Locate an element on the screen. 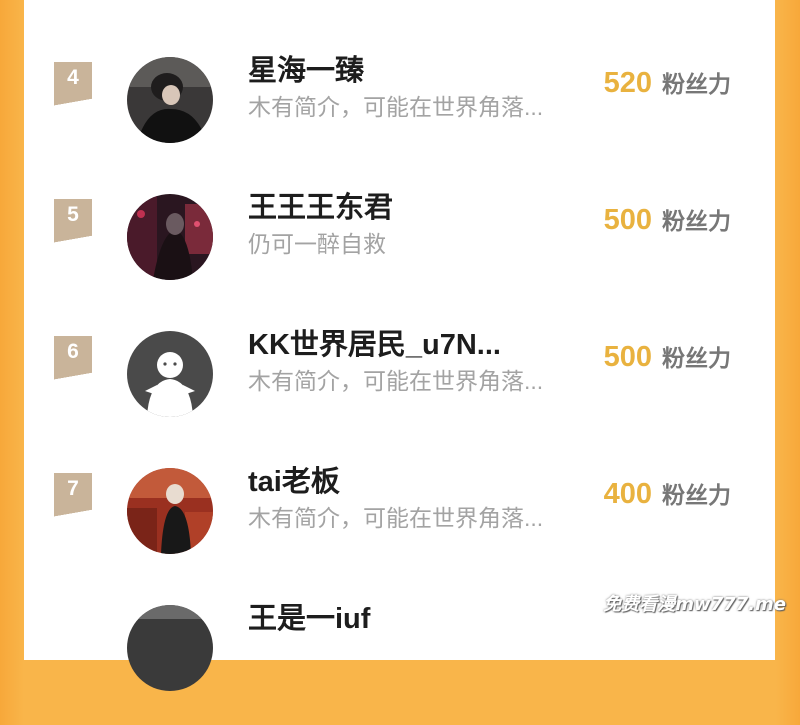 This screenshot has width=800, height=725. default-avatar-icon is located at coordinates (170, 374).